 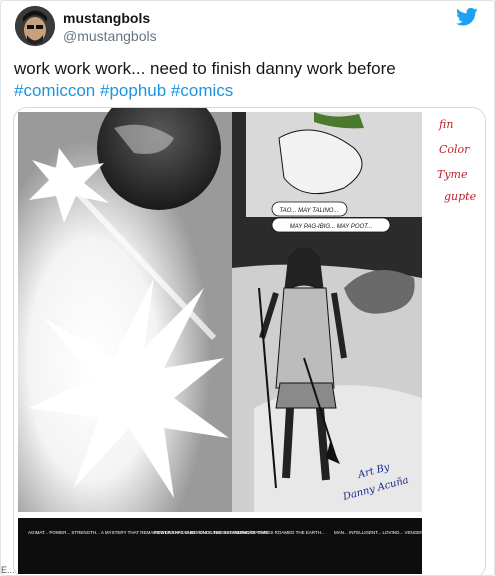 I want to click on author-handle: @mustangbols, so click(x=110, y=36).